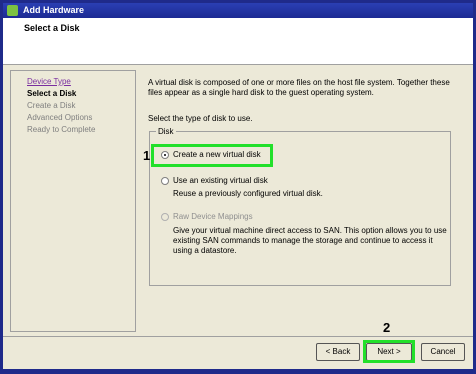 Image resolution: width=476 pixels, height=374 pixels. What do you see at coordinates (338, 352) in the screenshot?
I see `back-button: < Back` at bounding box center [338, 352].